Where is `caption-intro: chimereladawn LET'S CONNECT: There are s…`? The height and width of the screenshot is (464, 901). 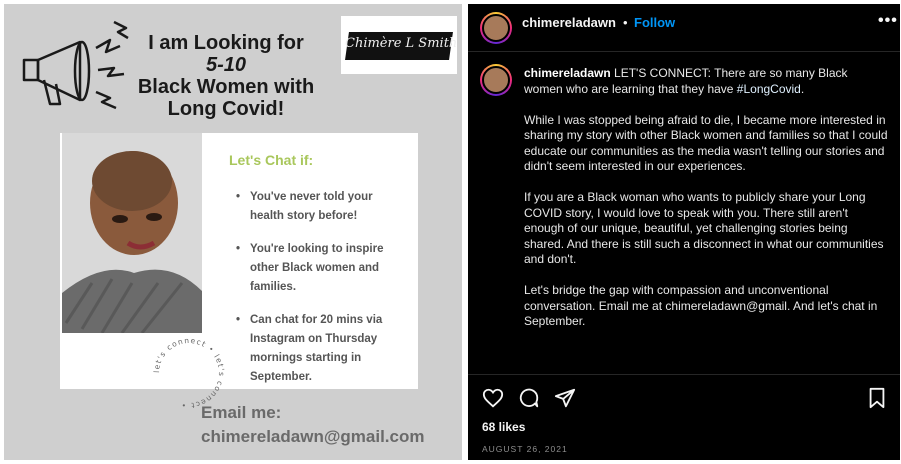 caption-intro: chimereladawn LET'S CONNECT: There are s… is located at coordinates (706, 81).